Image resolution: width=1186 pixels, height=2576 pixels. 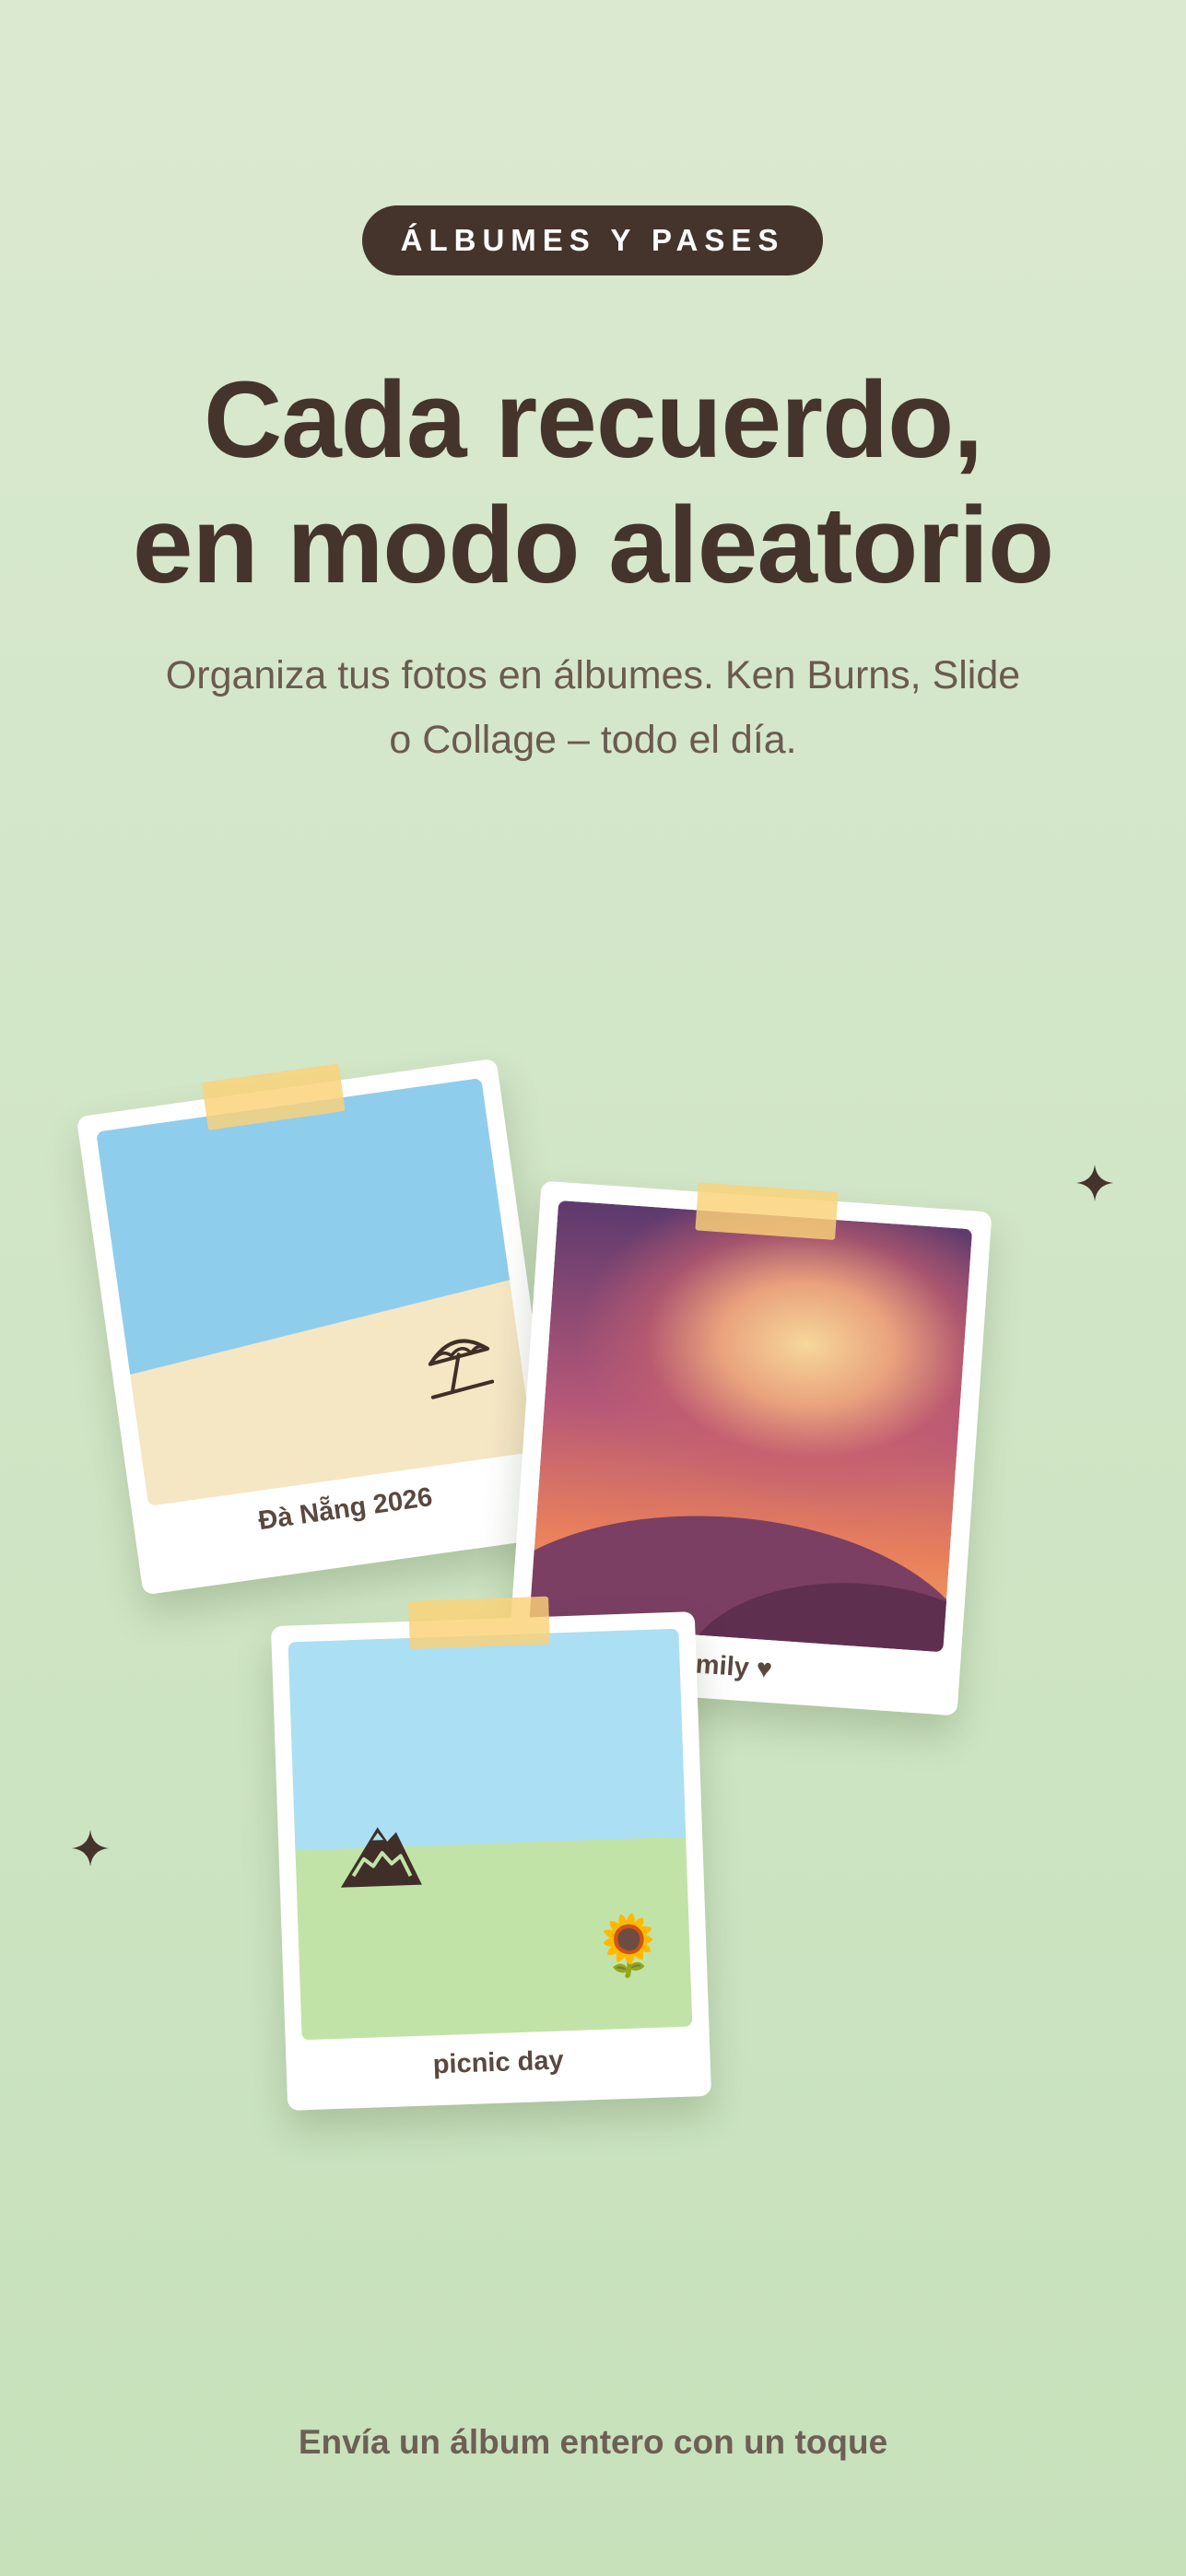 What do you see at coordinates (381, 1857) in the screenshot?
I see `mountain-icon` at bounding box center [381, 1857].